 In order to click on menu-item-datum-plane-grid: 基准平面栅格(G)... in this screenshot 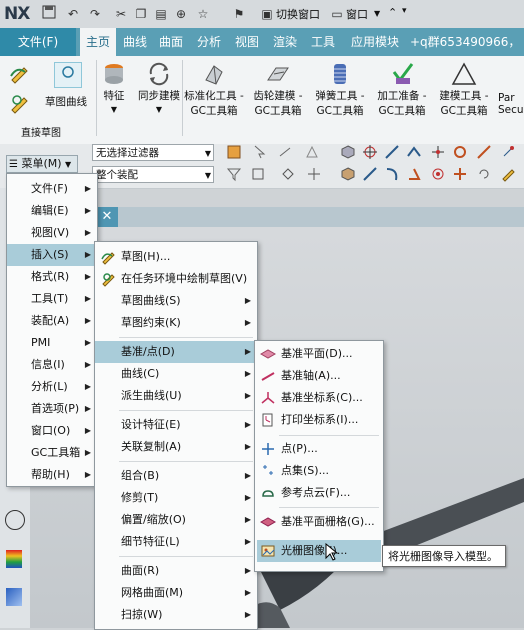, I will do `click(319, 522)`.